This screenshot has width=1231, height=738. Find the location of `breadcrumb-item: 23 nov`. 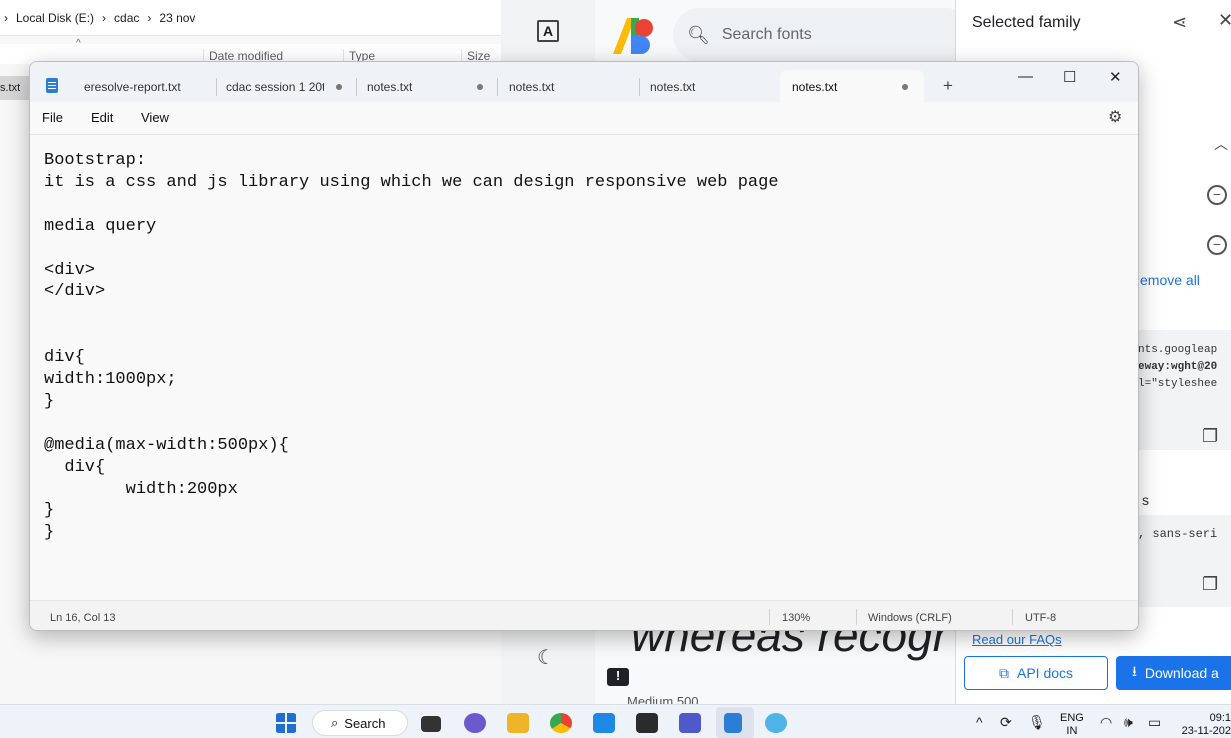

breadcrumb-item: 23 nov is located at coordinates (177, 18).